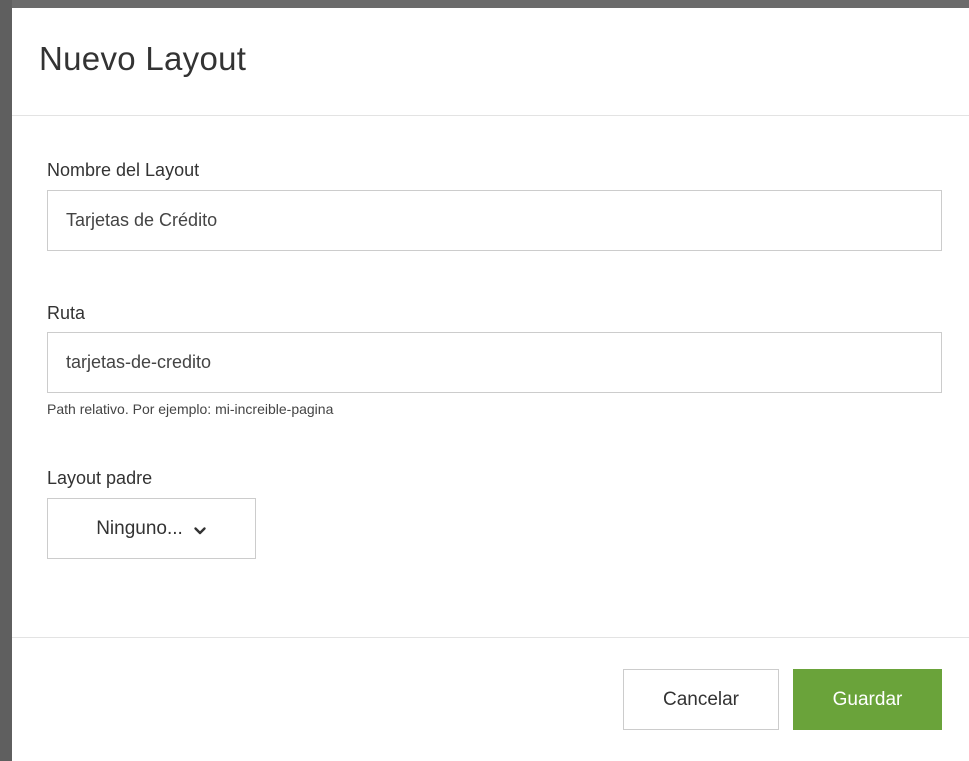  I want to click on modal-backdrop, so click(6, 380).